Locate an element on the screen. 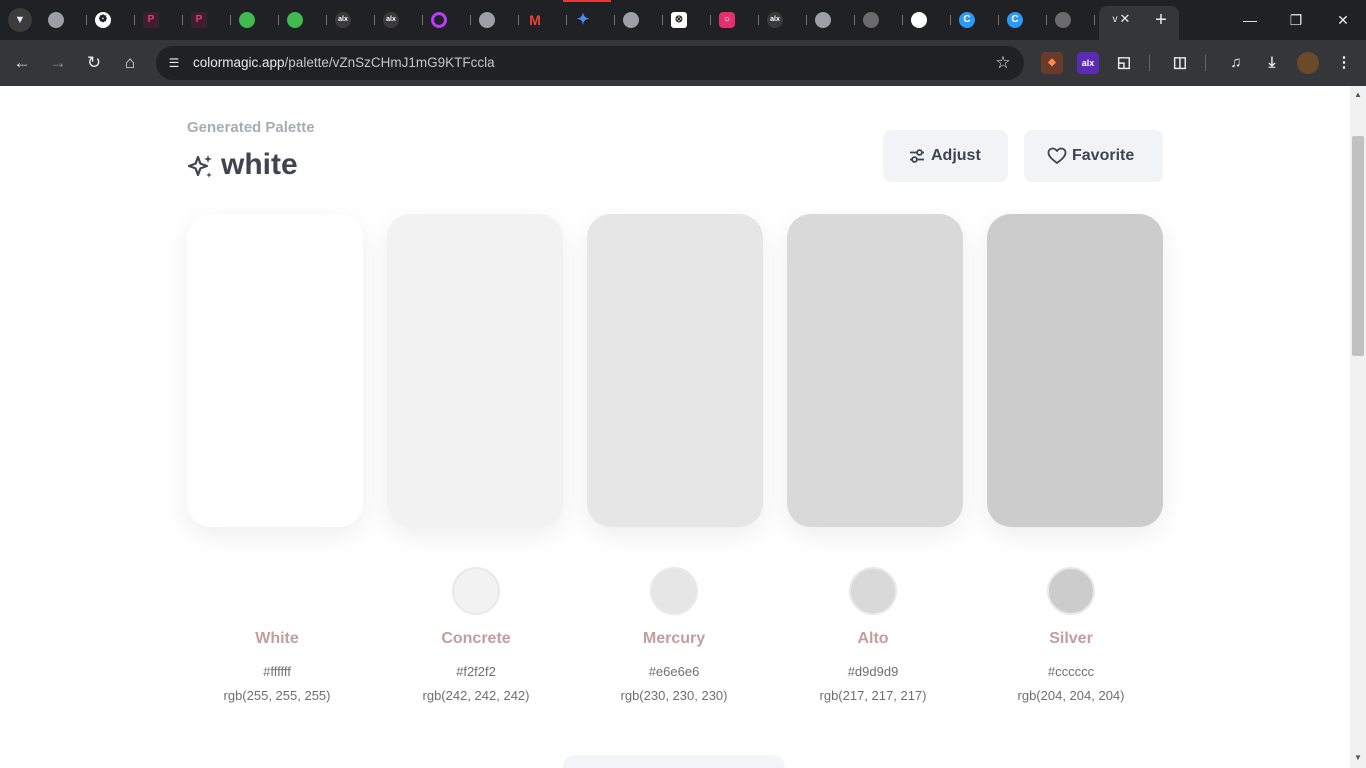 This screenshot has height=768, width=1366. gmail-icon: M is located at coordinates (535, 20).